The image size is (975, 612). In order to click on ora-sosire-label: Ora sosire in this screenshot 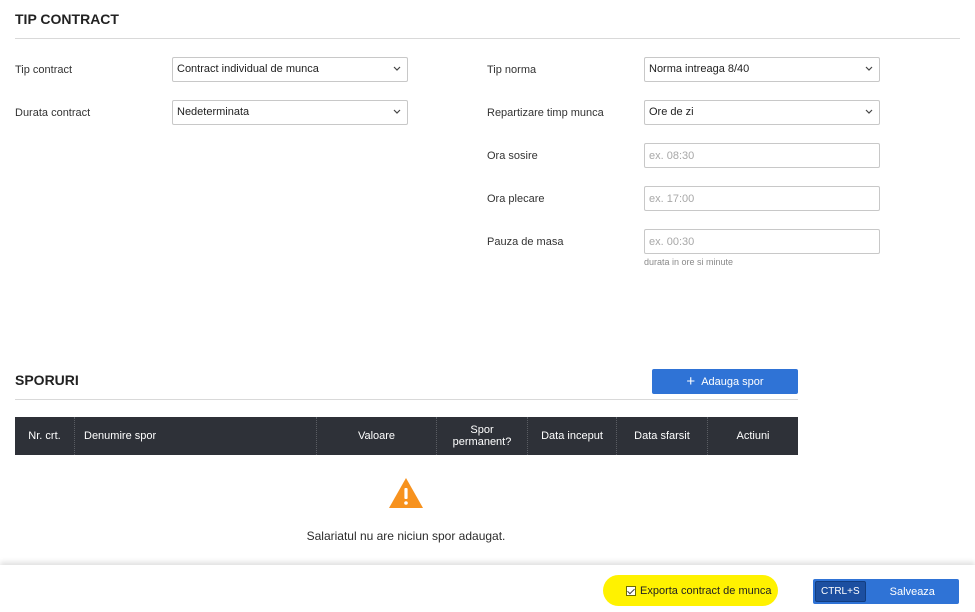, I will do `click(512, 156)`.